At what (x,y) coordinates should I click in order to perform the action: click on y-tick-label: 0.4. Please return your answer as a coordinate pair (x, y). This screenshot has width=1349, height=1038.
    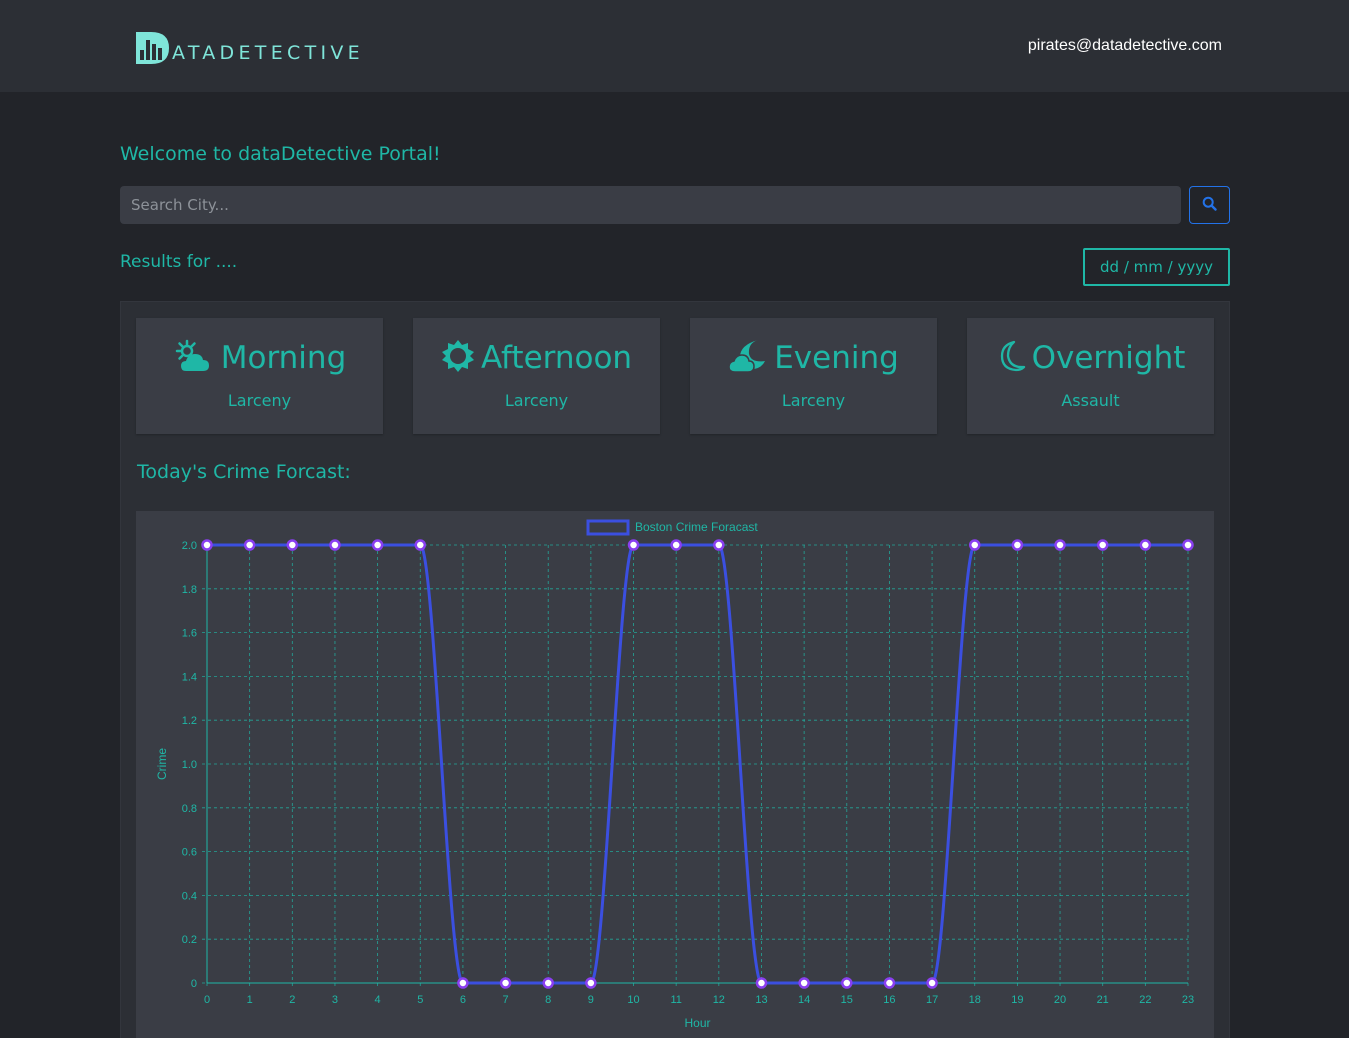
    Looking at the image, I should click on (189, 896).